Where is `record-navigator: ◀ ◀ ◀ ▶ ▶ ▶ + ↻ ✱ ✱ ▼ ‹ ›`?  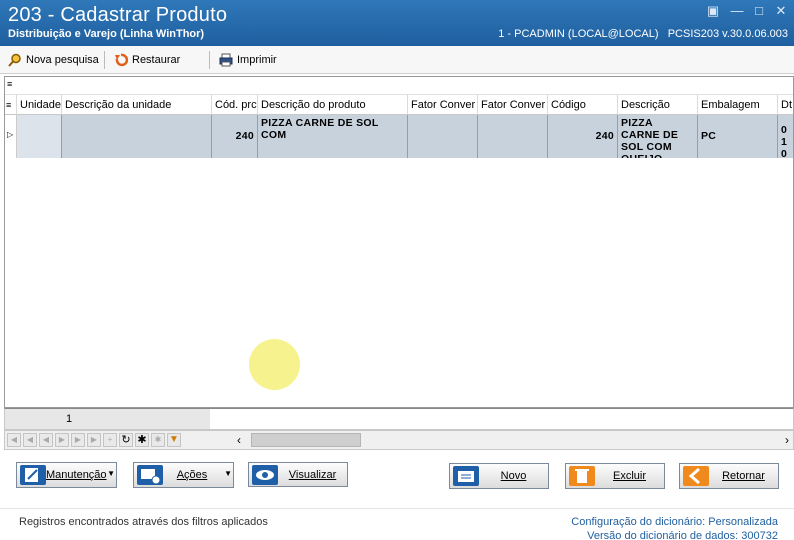 record-navigator: ◀ ◀ ◀ ▶ ▶ ▶ + ↻ ✱ ✱ ▼ ‹ › is located at coordinates (399, 440).